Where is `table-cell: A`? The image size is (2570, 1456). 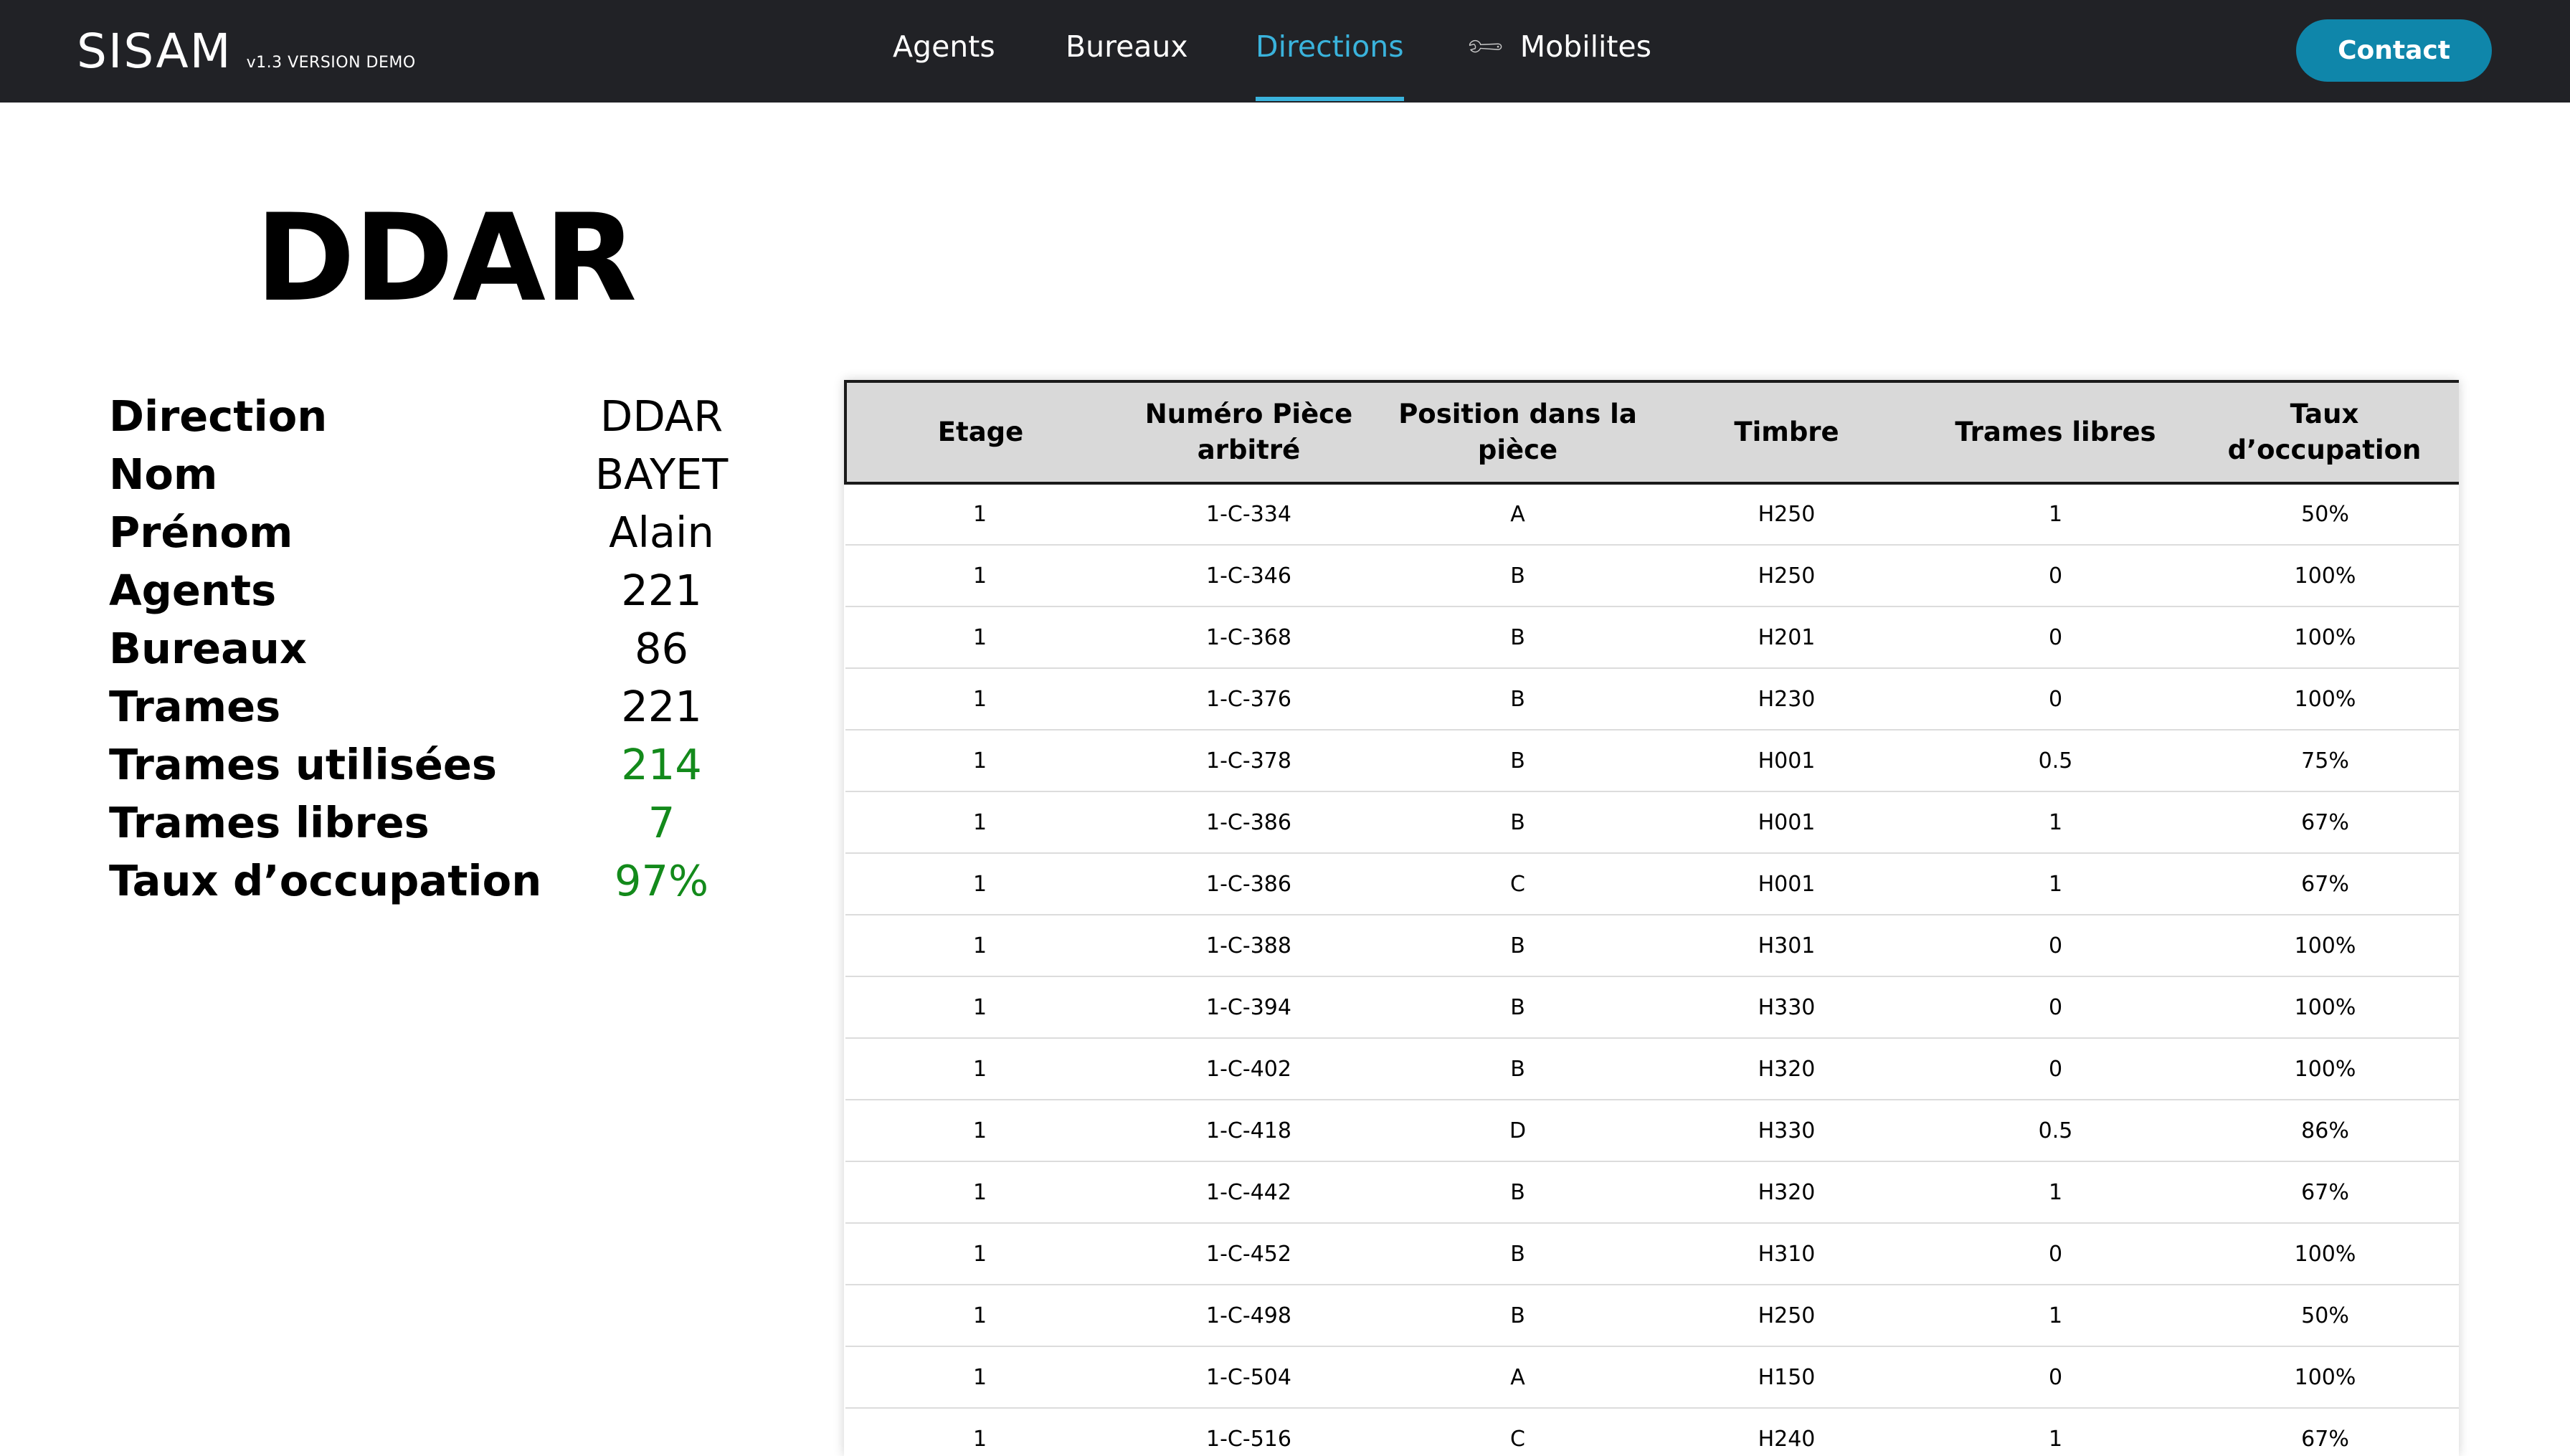
table-cell: A is located at coordinates (1517, 1377).